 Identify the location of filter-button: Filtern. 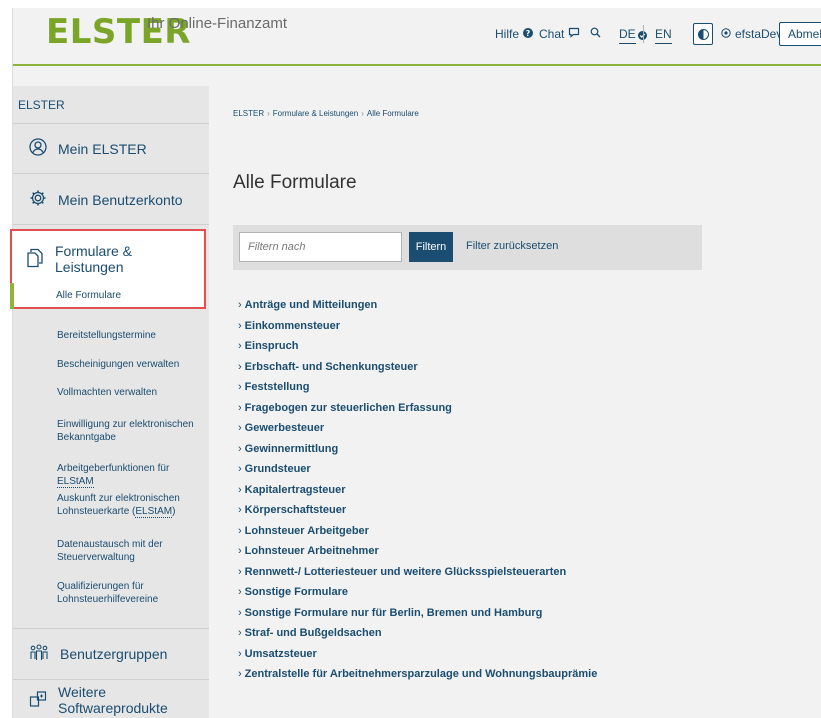
(431, 247).